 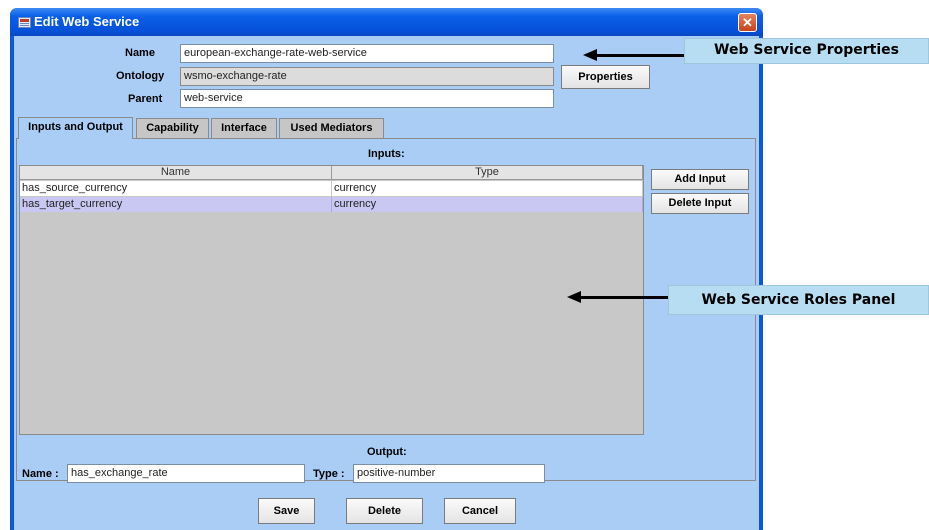 I want to click on close-icon: ✕, so click(x=747, y=22).